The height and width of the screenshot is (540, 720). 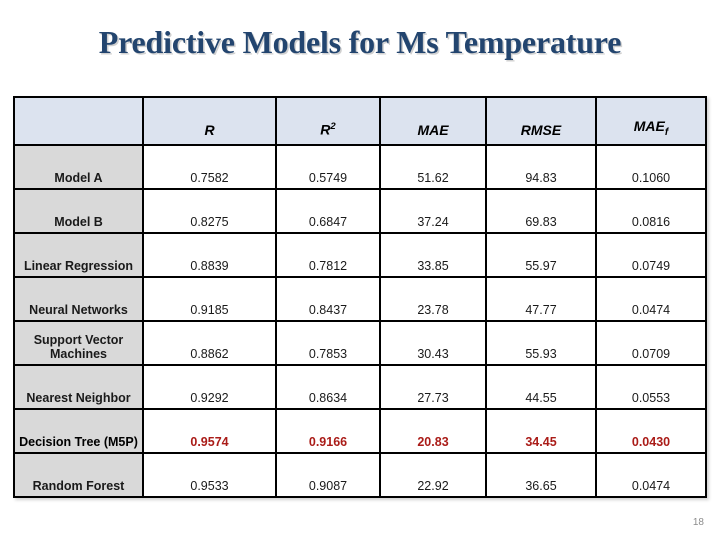 What do you see at coordinates (78, 255) in the screenshot?
I see `row-label-cell: Linear Regression` at bounding box center [78, 255].